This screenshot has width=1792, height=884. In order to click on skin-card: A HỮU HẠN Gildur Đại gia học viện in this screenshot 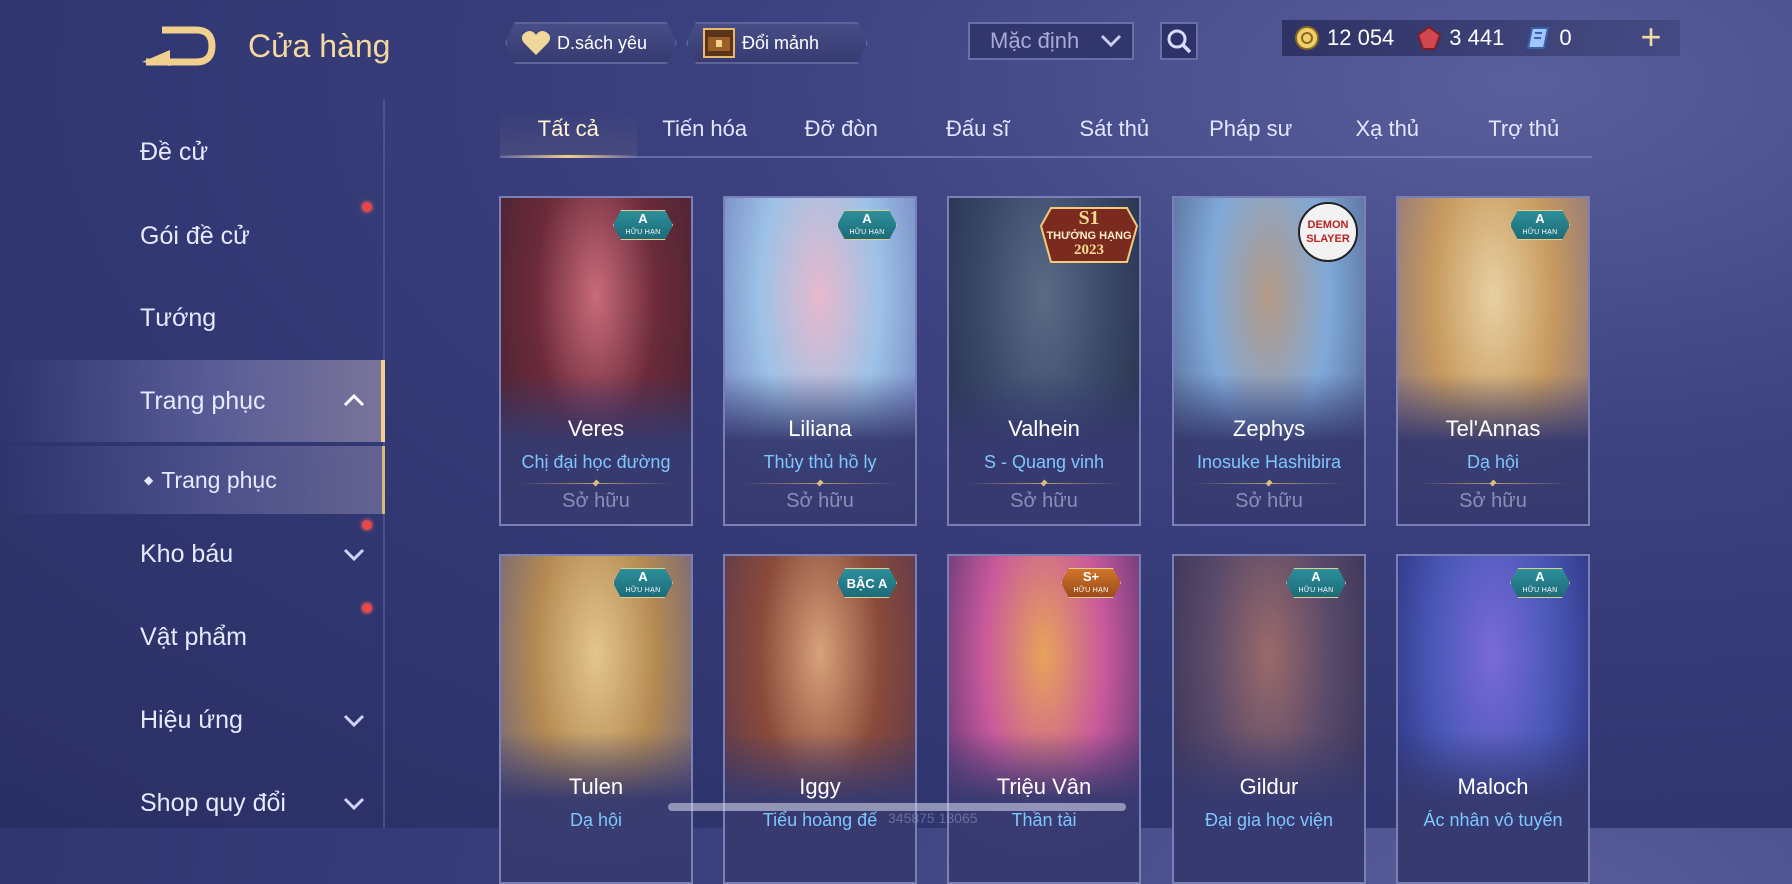, I will do `click(1269, 719)`.